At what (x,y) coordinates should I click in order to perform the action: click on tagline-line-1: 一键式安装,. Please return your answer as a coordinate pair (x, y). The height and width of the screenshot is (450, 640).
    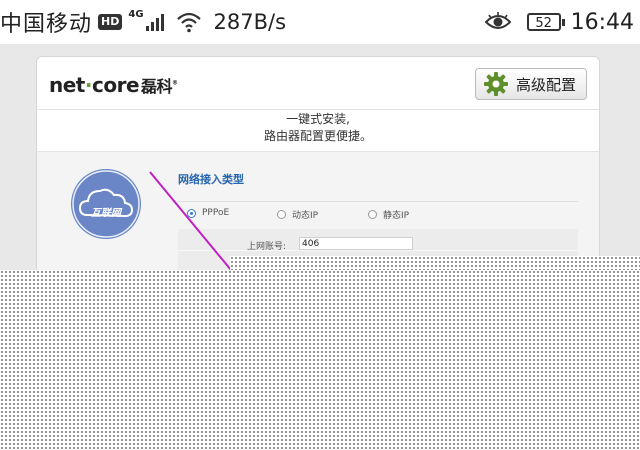
    Looking at the image, I should click on (318, 119).